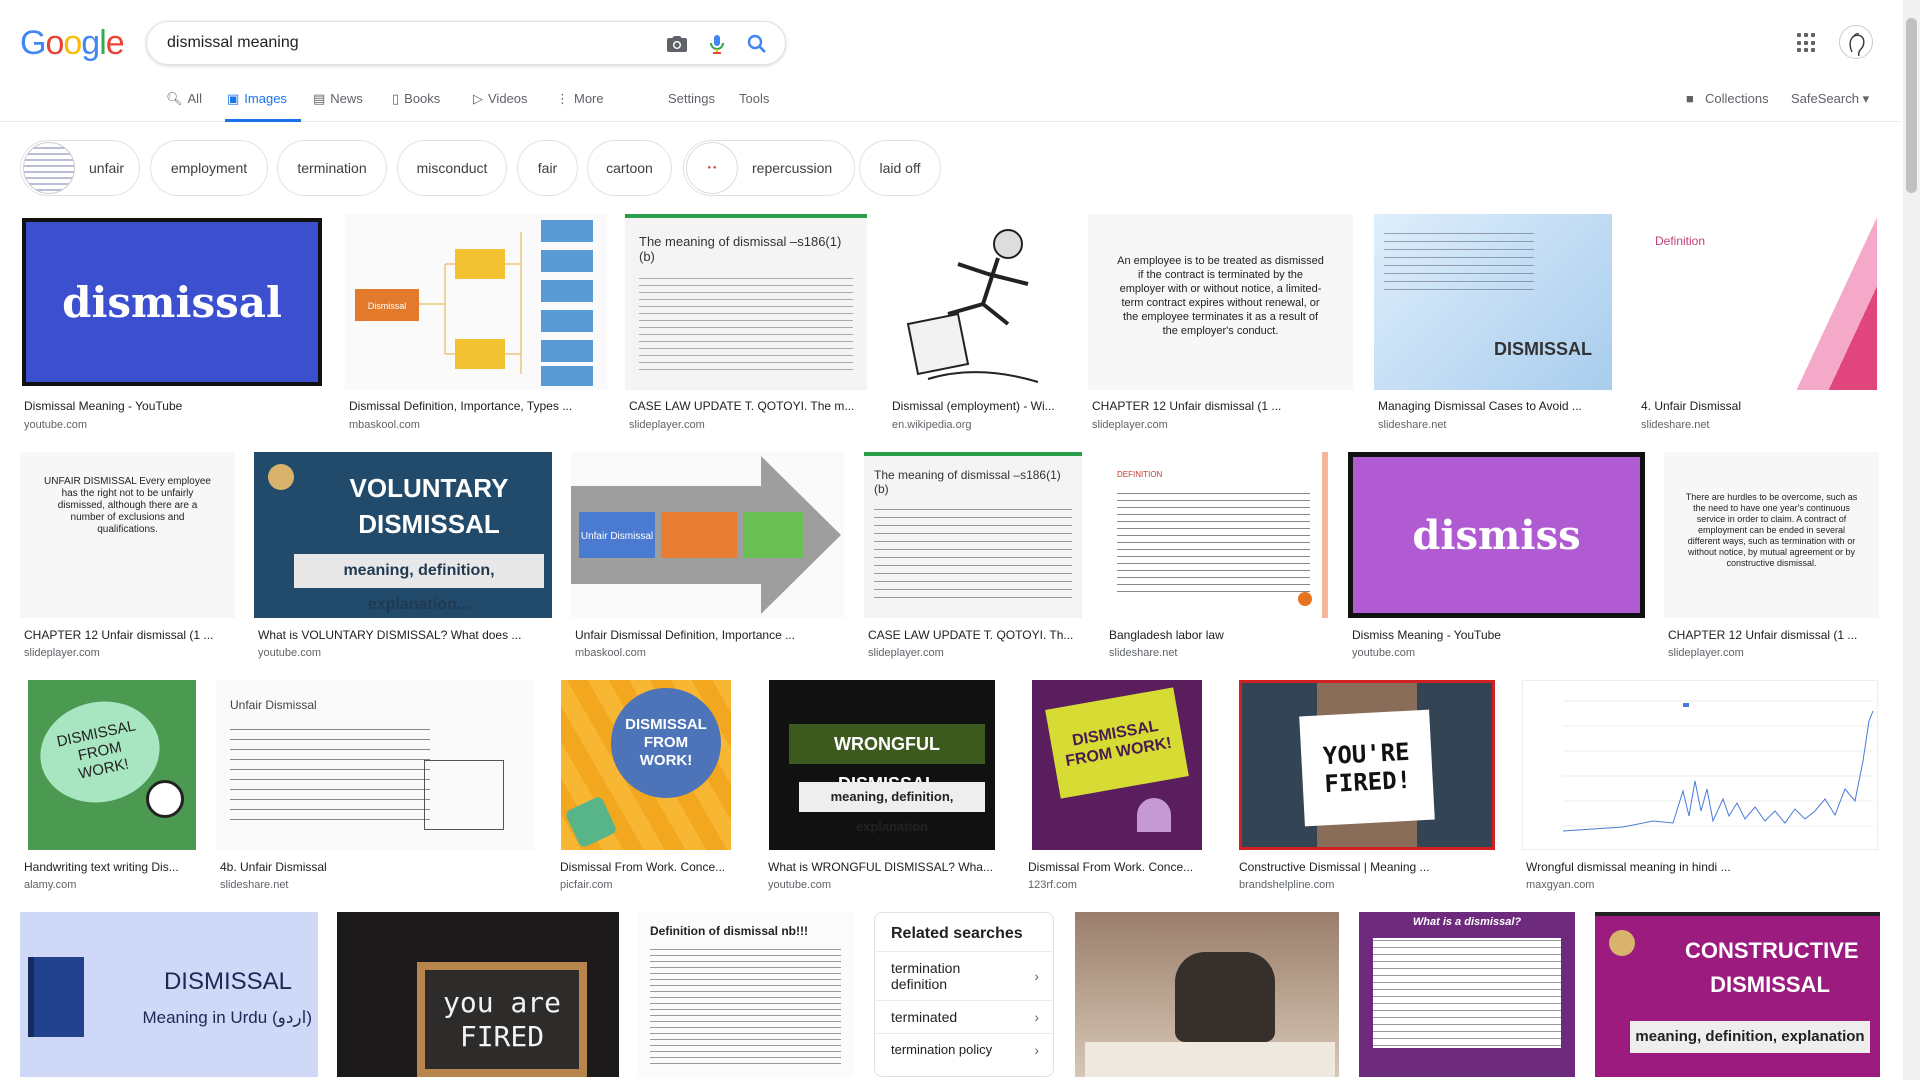 The height and width of the screenshot is (1080, 1920). What do you see at coordinates (1807, 43) in the screenshot?
I see `apps-grid-icon` at bounding box center [1807, 43].